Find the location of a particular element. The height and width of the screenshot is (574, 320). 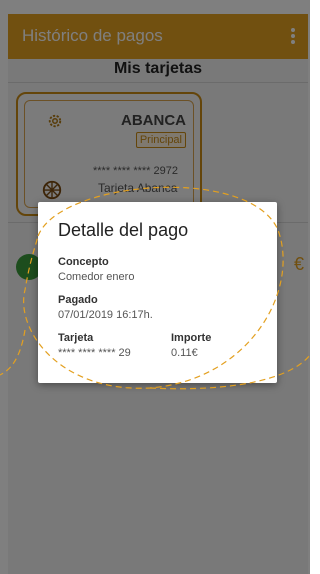

paid-label: Pagado is located at coordinates (78, 300).